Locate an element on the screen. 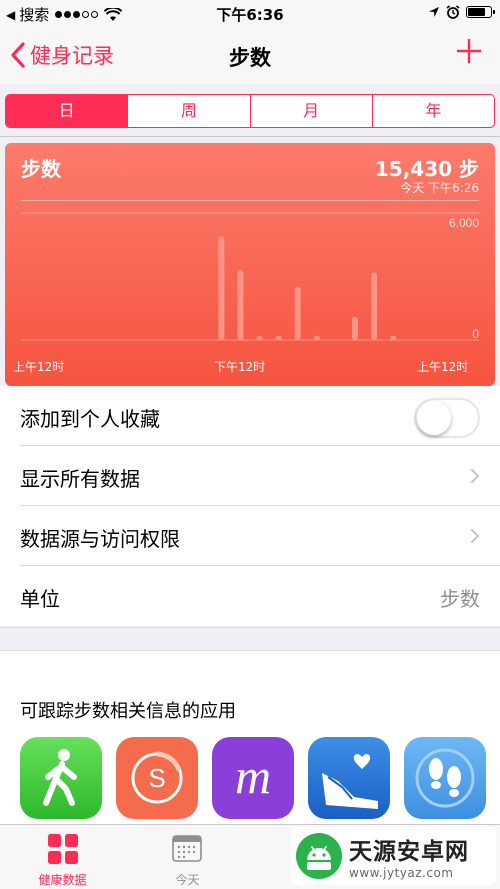 Image resolution: width=500 pixels, height=889 pixels. navigation-bar: 健身记录 步数 is located at coordinates (250, 56).